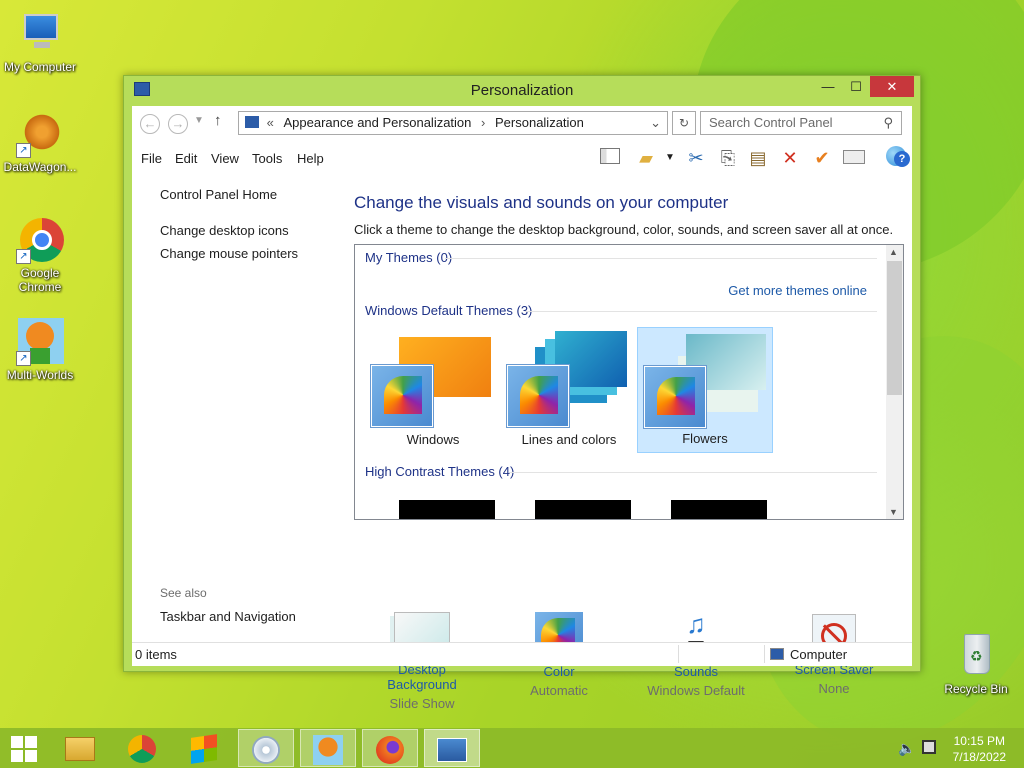 This screenshot has height=768, width=1024. I want to click on layout-icon, so click(610, 158).